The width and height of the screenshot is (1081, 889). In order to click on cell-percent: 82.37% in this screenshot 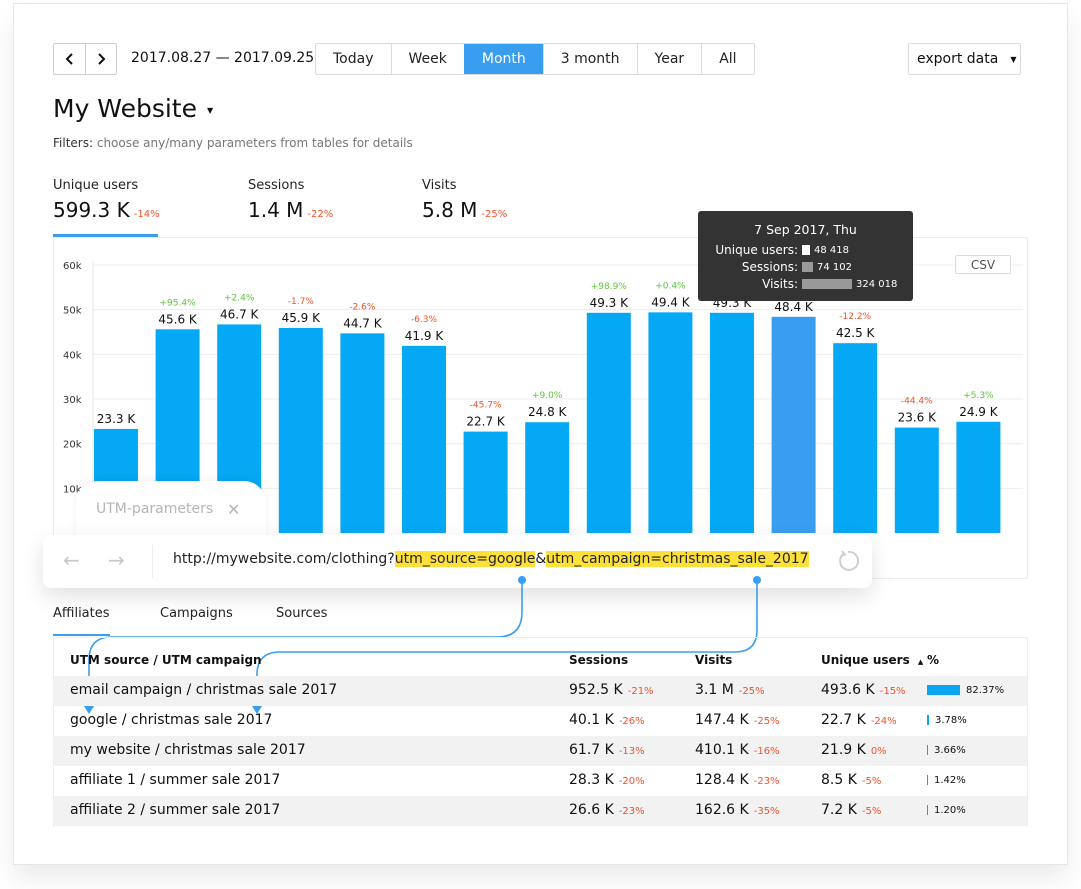, I will do `click(985, 690)`.